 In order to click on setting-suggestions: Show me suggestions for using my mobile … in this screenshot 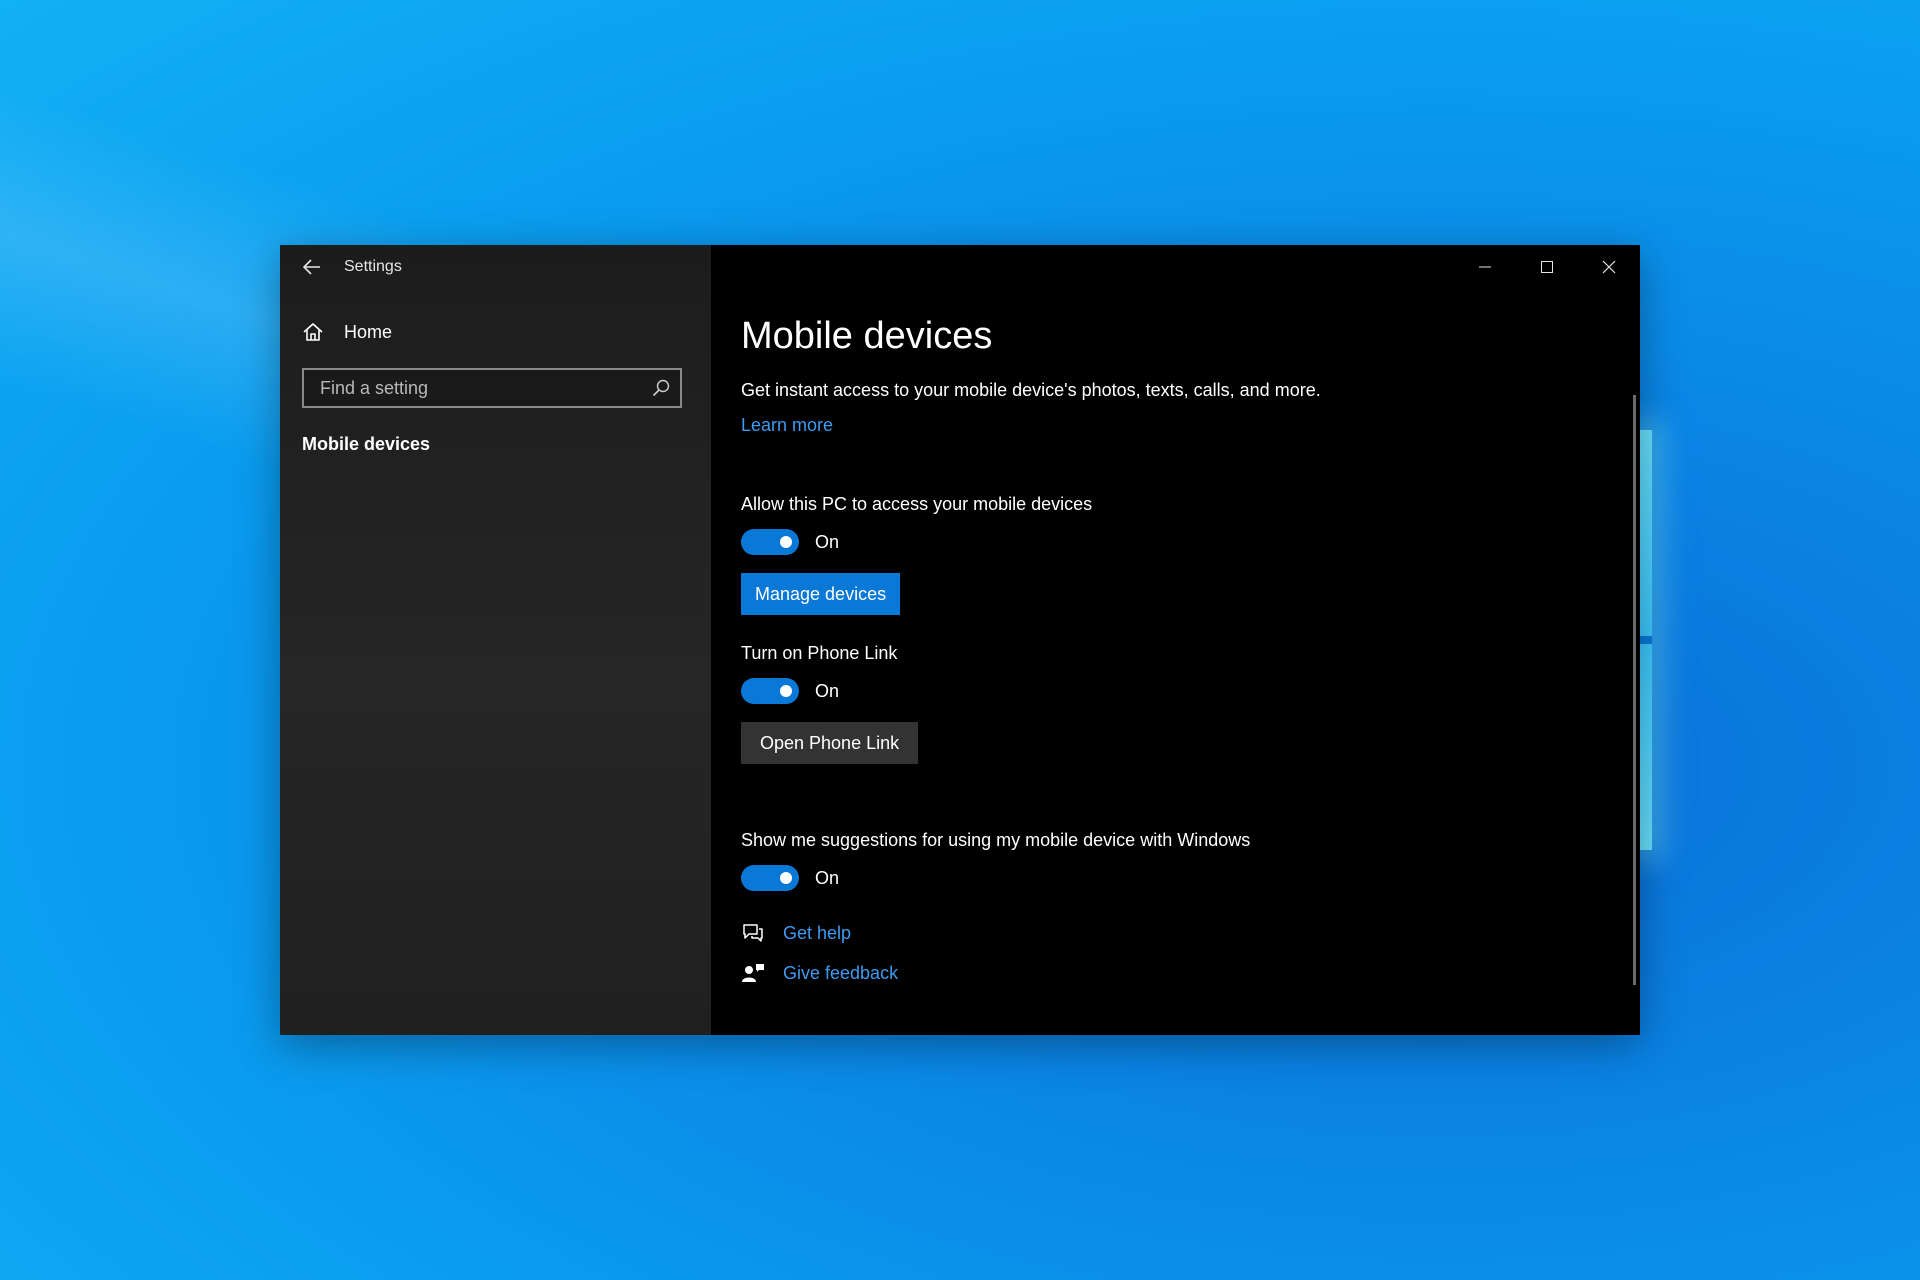, I will do `click(1190, 860)`.